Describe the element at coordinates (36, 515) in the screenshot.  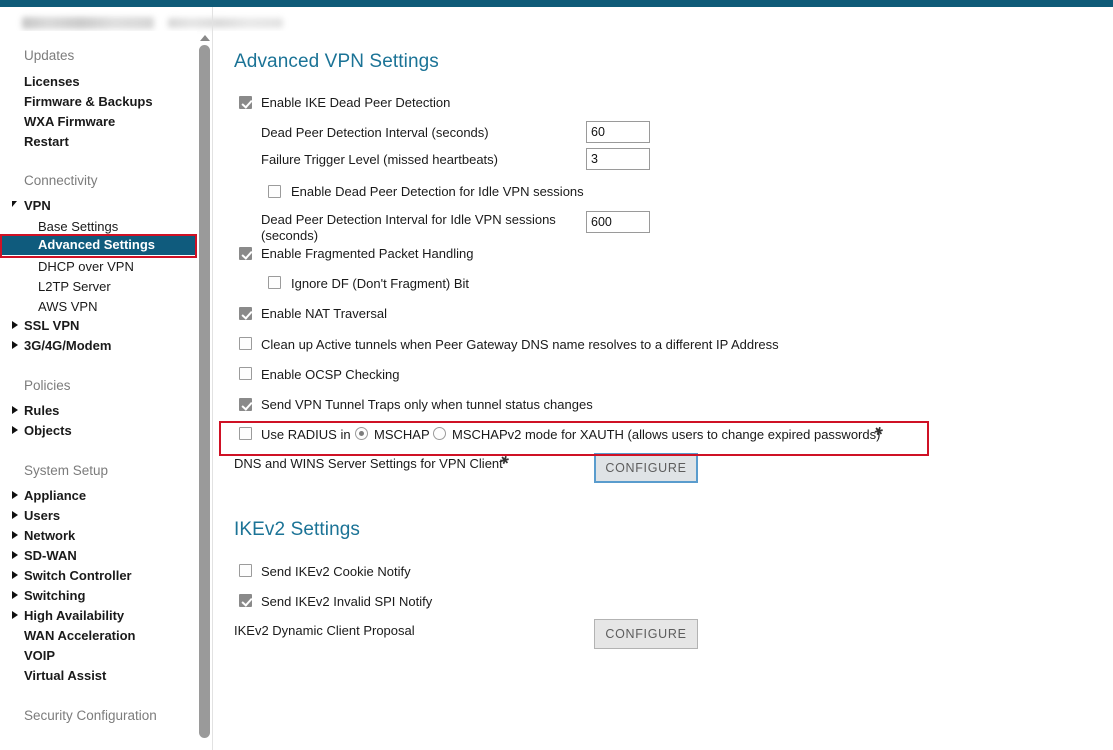
I see `sidebar-item-users: Users` at that location.